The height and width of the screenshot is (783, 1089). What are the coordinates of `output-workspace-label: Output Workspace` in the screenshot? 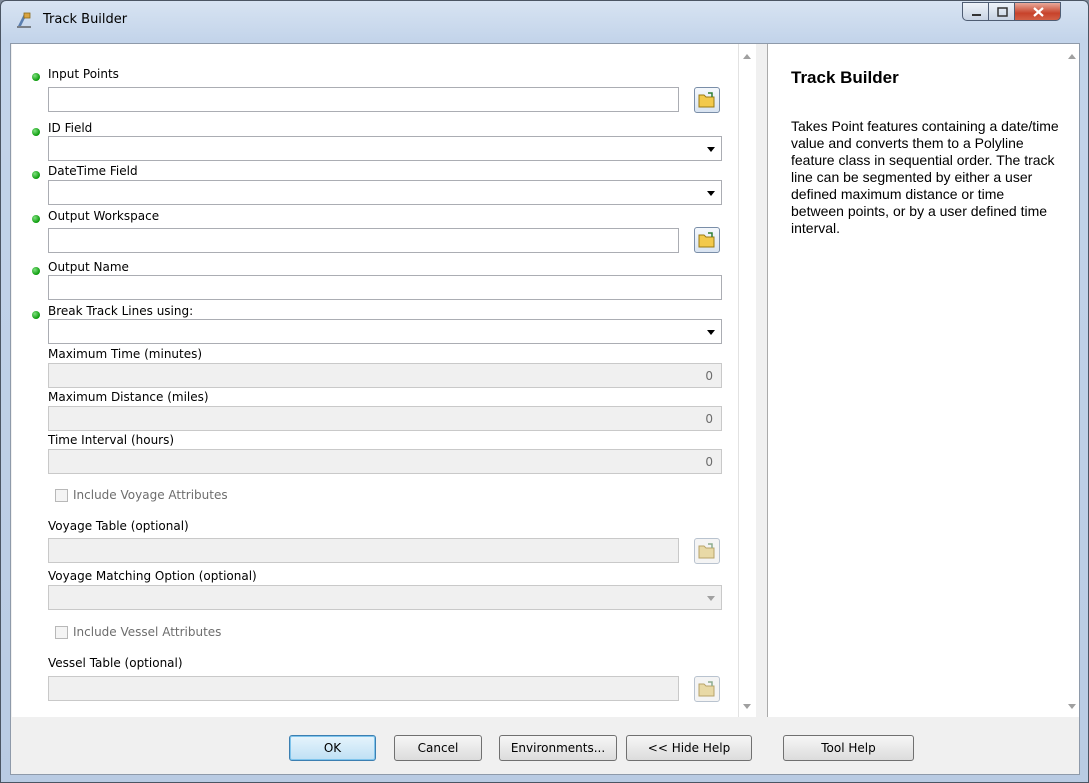 It's located at (104, 216).